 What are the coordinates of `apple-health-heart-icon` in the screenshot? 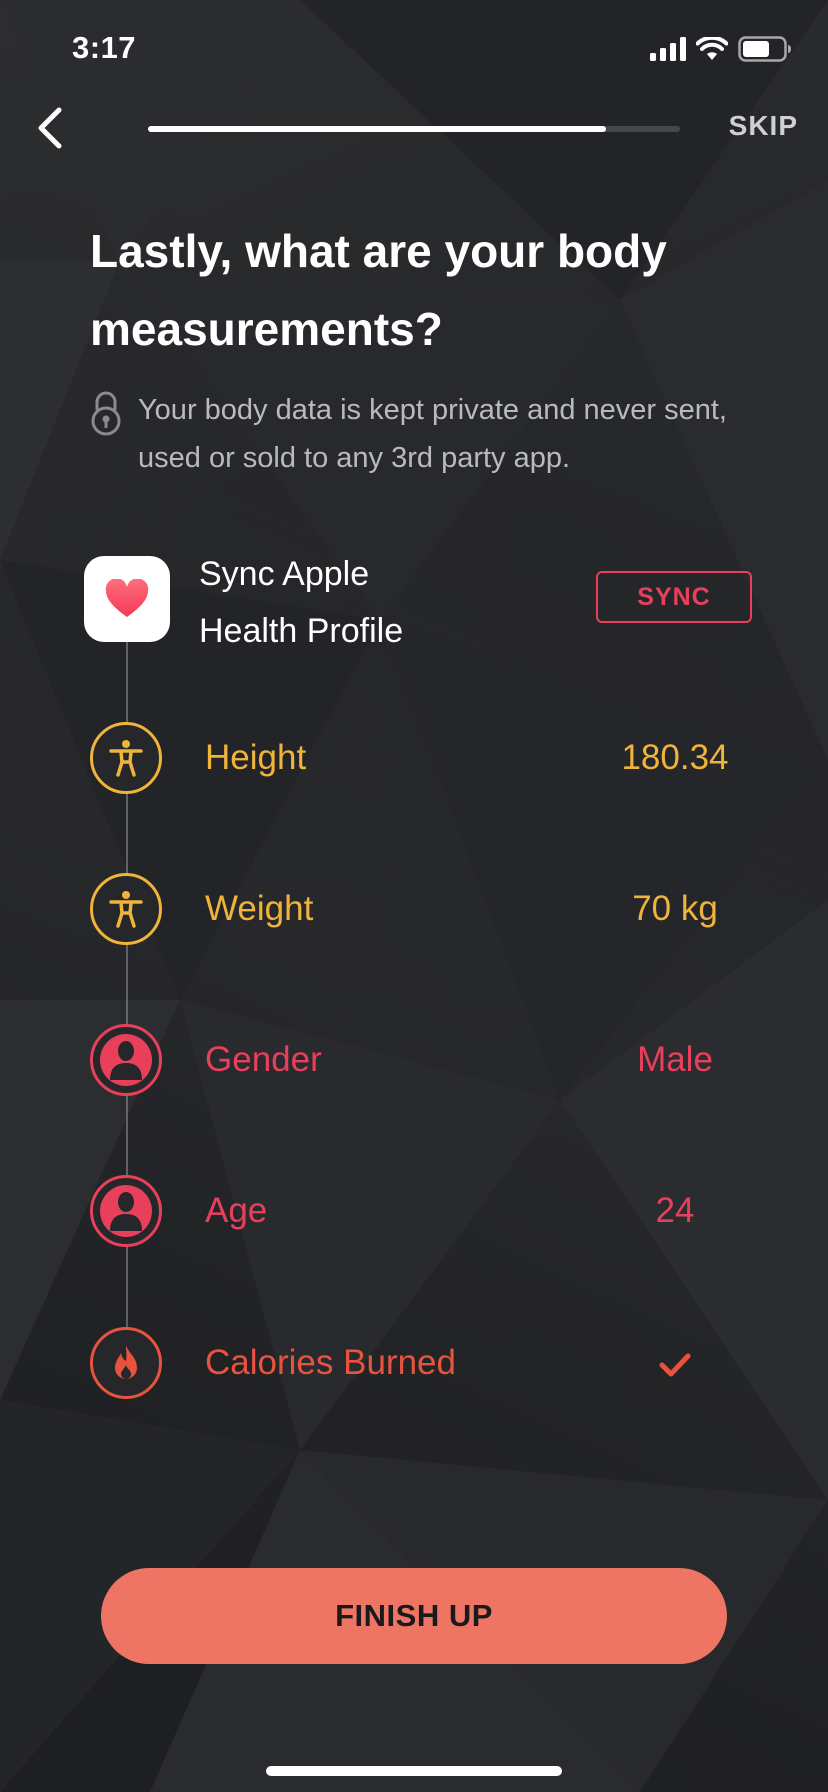 It's located at (127, 598).